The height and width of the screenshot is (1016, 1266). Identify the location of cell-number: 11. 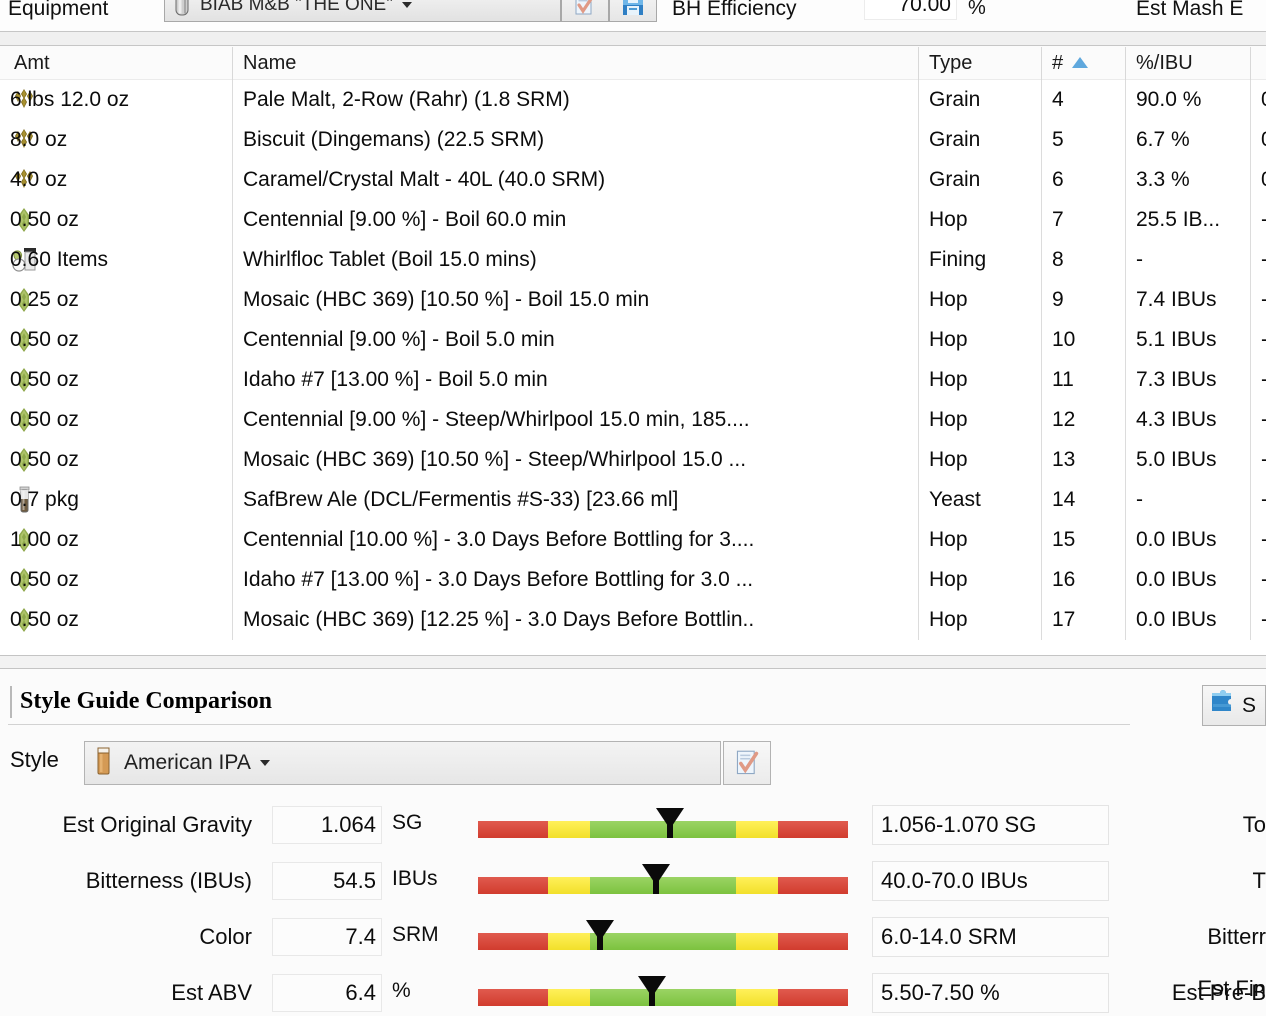
(1083, 380).